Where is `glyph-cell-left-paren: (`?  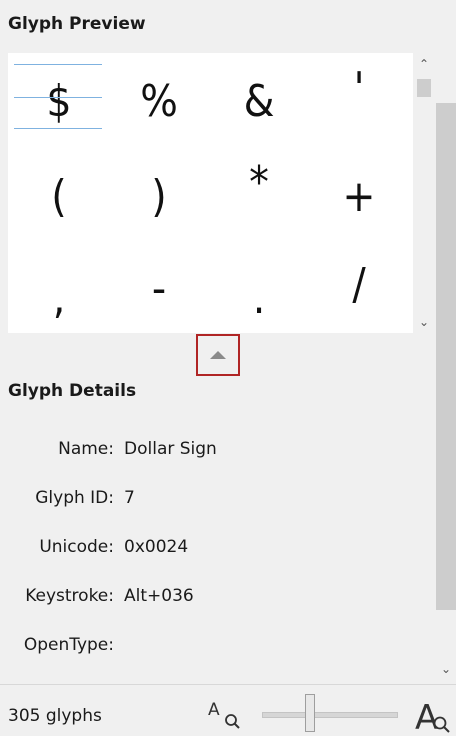
glyph-cell-left-paren: ( is located at coordinates (59, 197).